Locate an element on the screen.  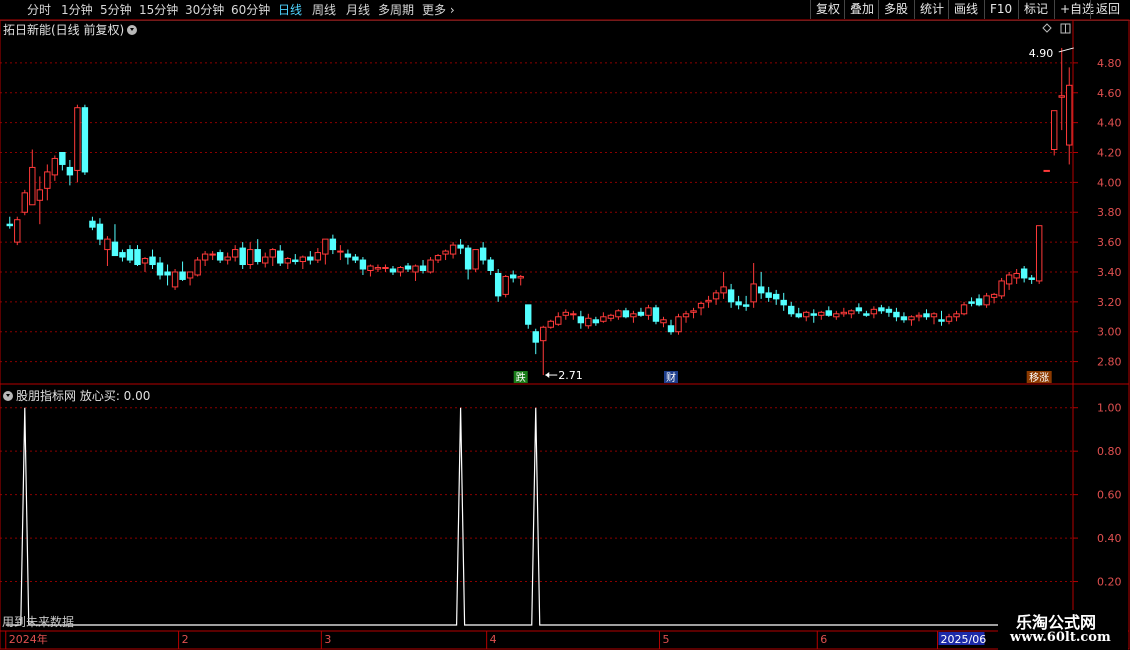
indicator-tick-label: 0.80 is located at coordinates (1109, 451).